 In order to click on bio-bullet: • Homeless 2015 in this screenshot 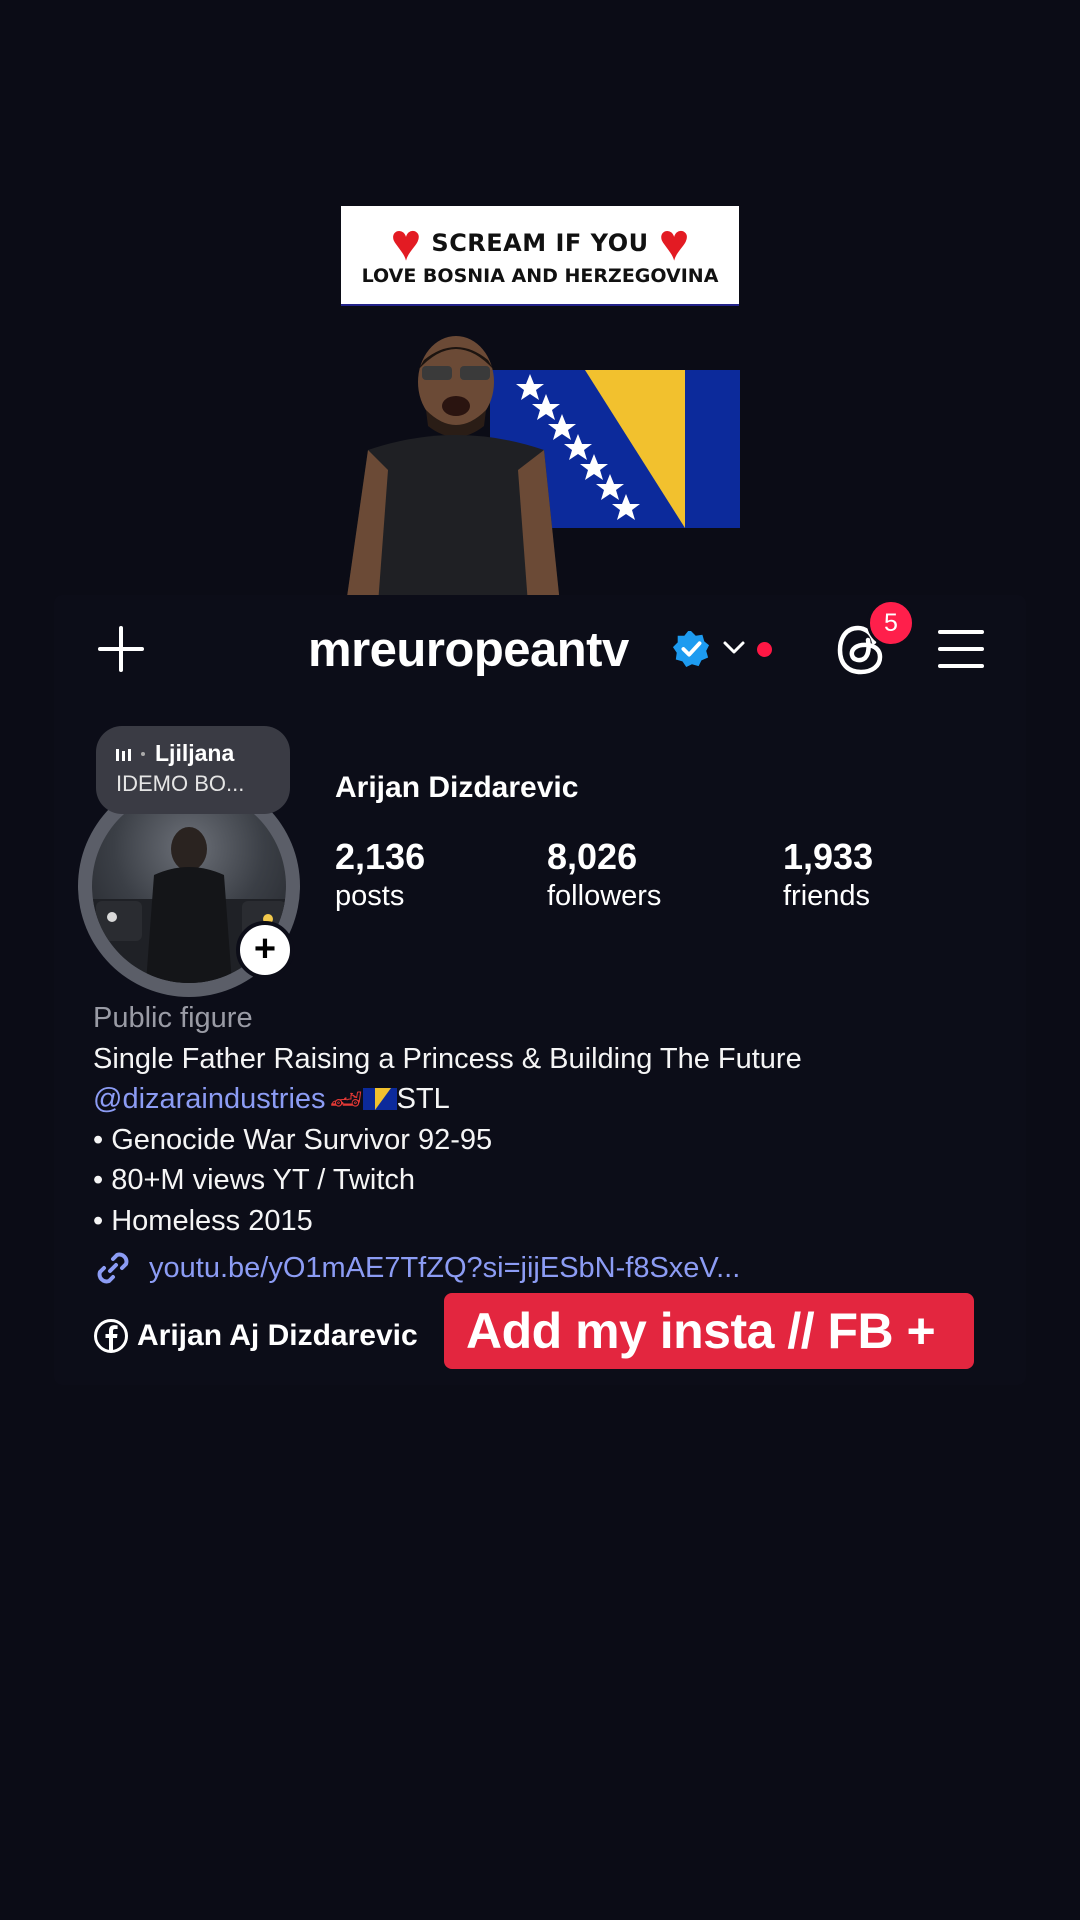, I will do `click(203, 1220)`.